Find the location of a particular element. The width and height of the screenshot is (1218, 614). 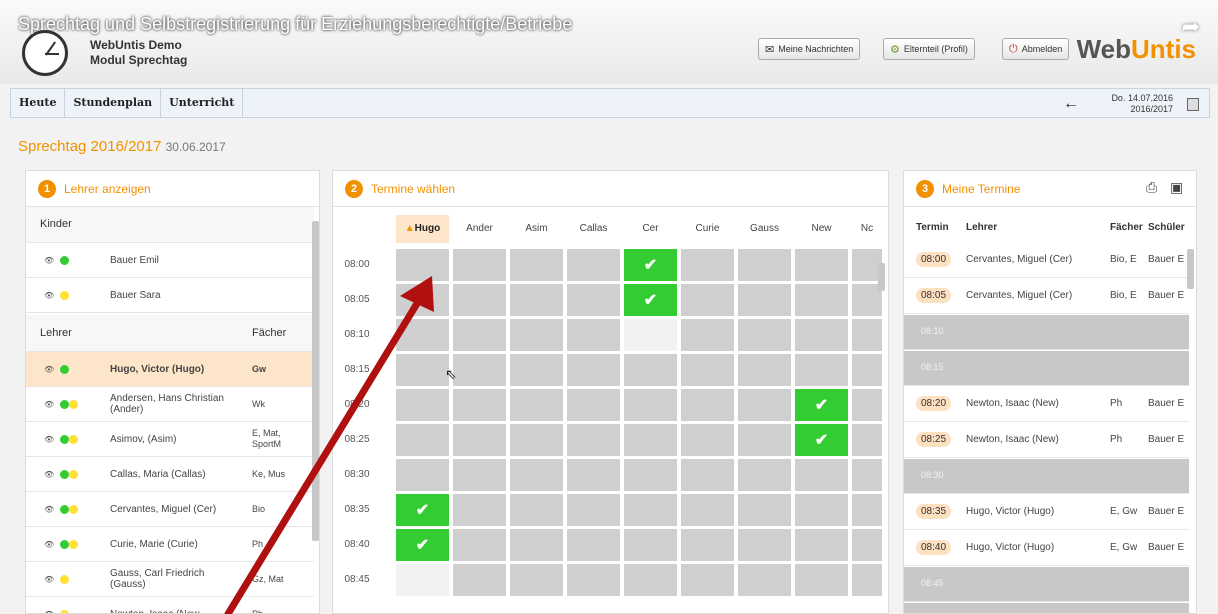

print-icon: ⎙ is located at coordinates (1151, 187).